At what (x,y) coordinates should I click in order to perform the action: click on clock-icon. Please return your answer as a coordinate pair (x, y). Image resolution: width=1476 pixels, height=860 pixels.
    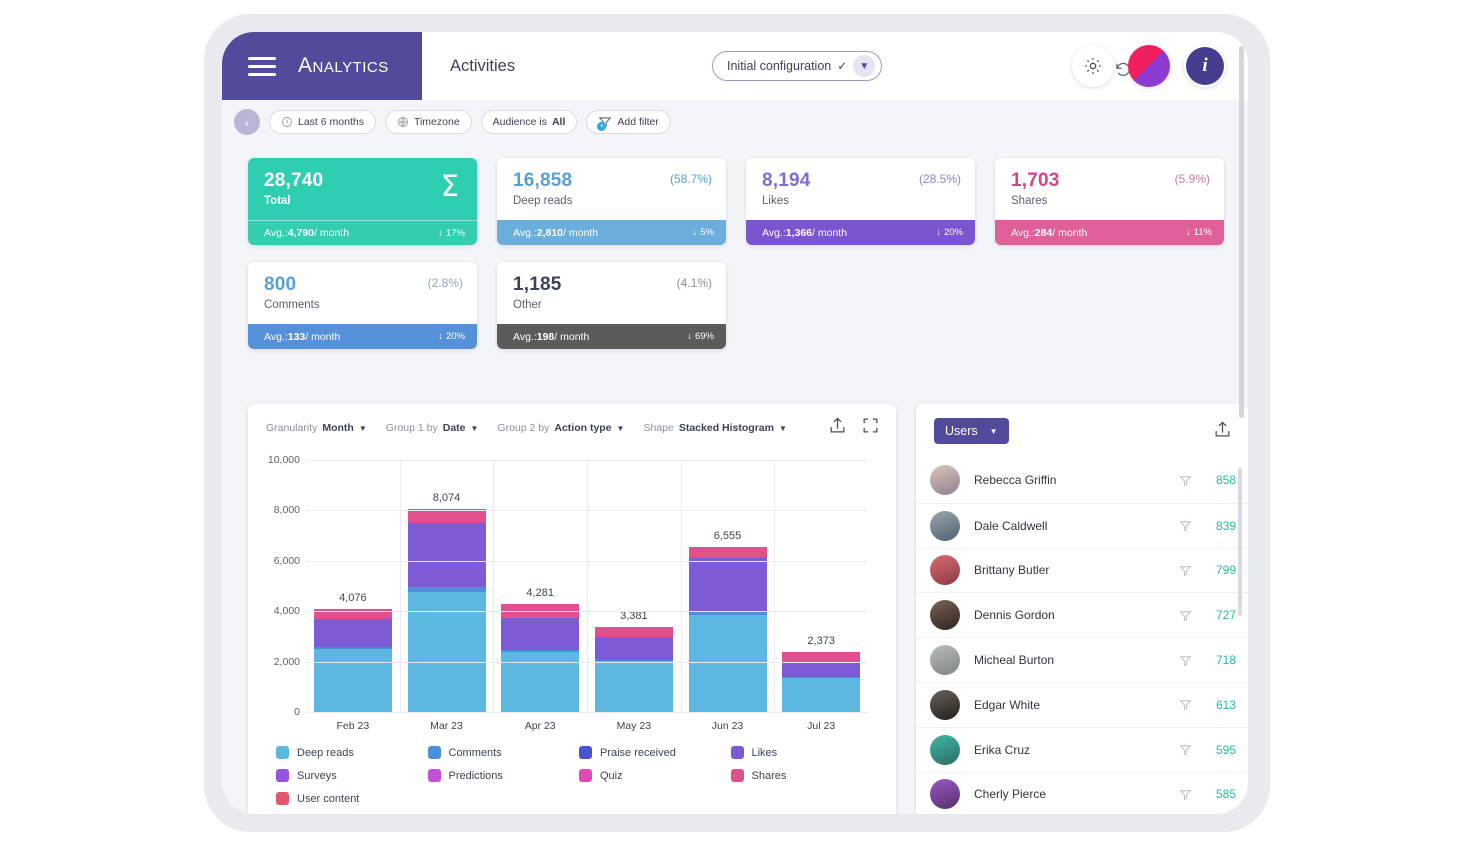
    Looking at the image, I should click on (287, 122).